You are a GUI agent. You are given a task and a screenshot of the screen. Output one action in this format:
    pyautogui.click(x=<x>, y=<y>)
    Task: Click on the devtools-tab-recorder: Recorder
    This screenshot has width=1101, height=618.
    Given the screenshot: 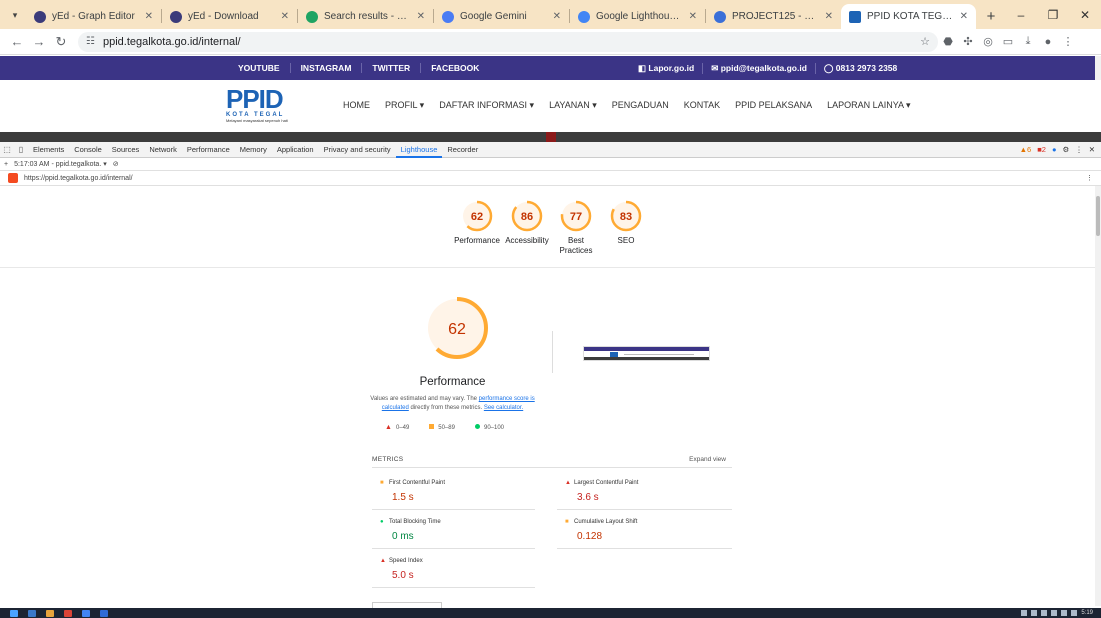 What is the action you would take?
    pyautogui.click(x=462, y=150)
    